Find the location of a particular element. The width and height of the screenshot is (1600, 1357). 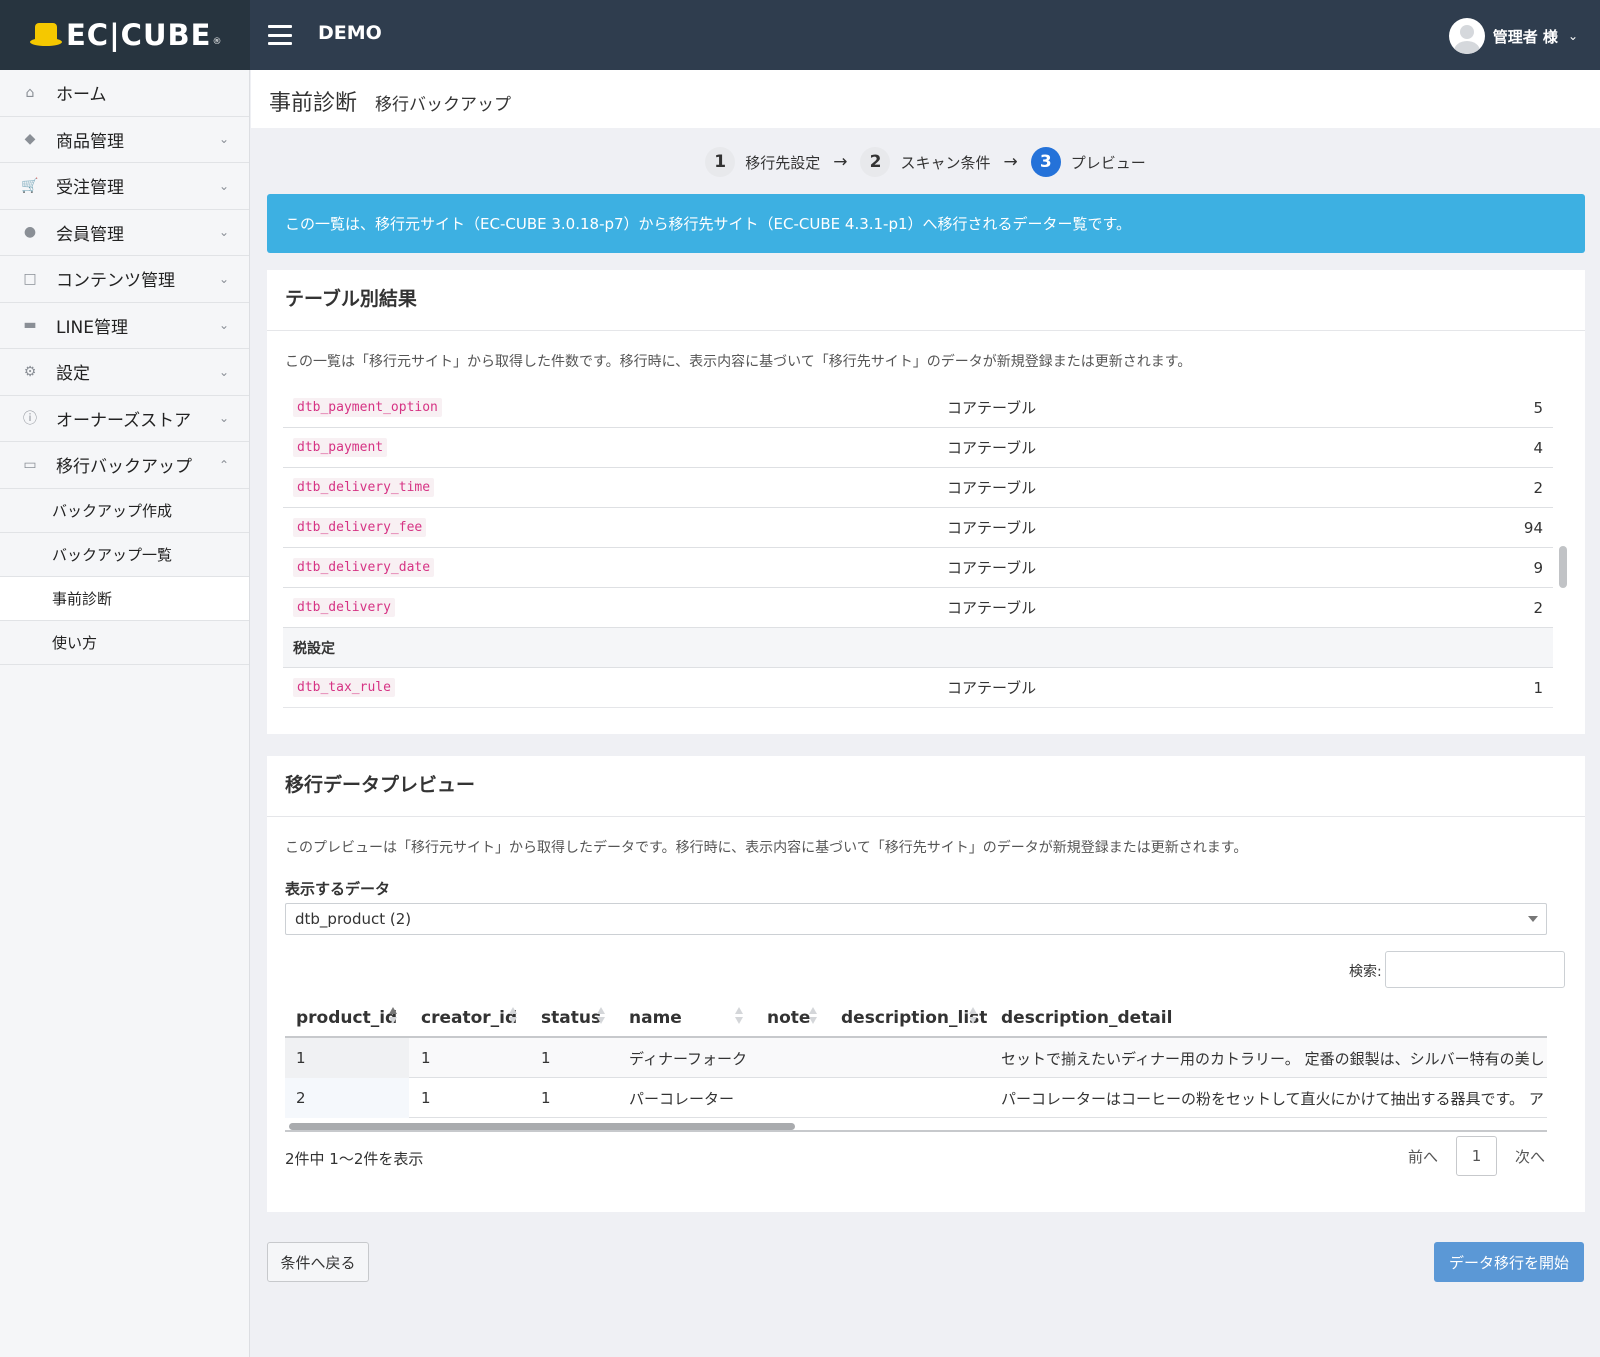

shop-name: DEMO is located at coordinates (350, 33).